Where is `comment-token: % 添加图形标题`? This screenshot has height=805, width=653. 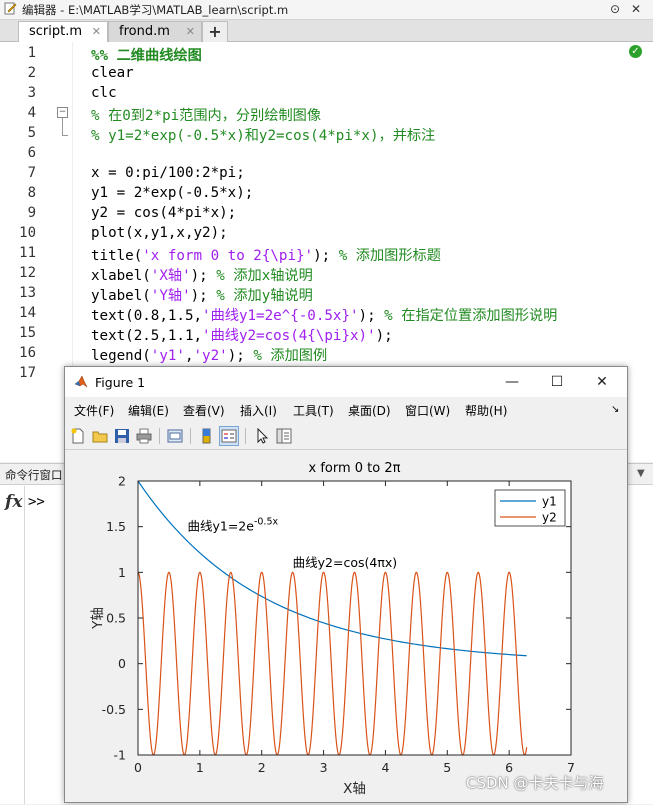 comment-token: % 添加图形标题 is located at coordinates (389, 256).